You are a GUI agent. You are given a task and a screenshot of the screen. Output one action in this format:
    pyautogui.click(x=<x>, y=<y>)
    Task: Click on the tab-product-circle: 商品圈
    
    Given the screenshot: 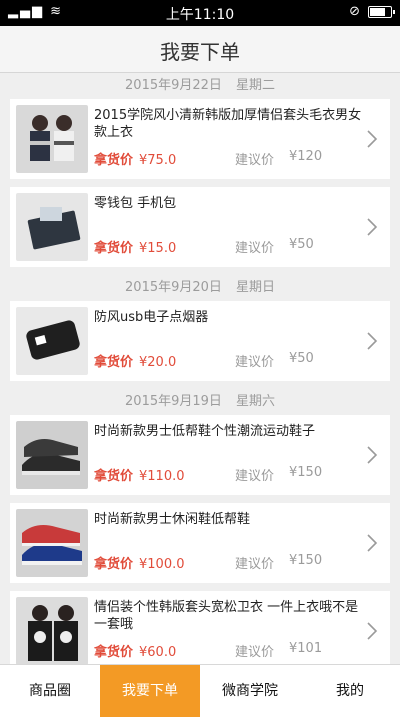 What is the action you would take?
    pyautogui.click(x=50, y=691)
    